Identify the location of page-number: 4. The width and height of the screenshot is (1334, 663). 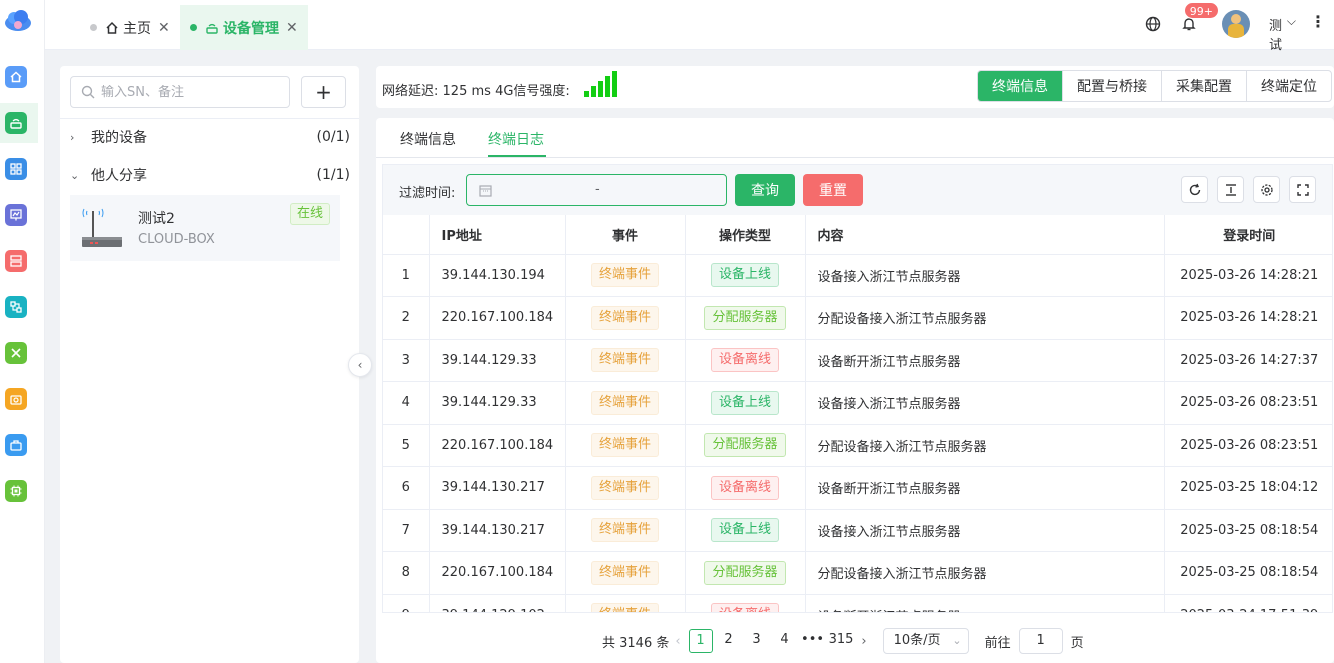
(785, 641).